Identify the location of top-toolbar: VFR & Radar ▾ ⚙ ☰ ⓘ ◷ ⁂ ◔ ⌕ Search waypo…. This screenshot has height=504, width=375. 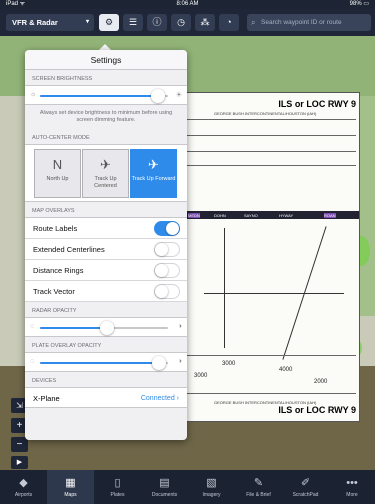
(187, 22).